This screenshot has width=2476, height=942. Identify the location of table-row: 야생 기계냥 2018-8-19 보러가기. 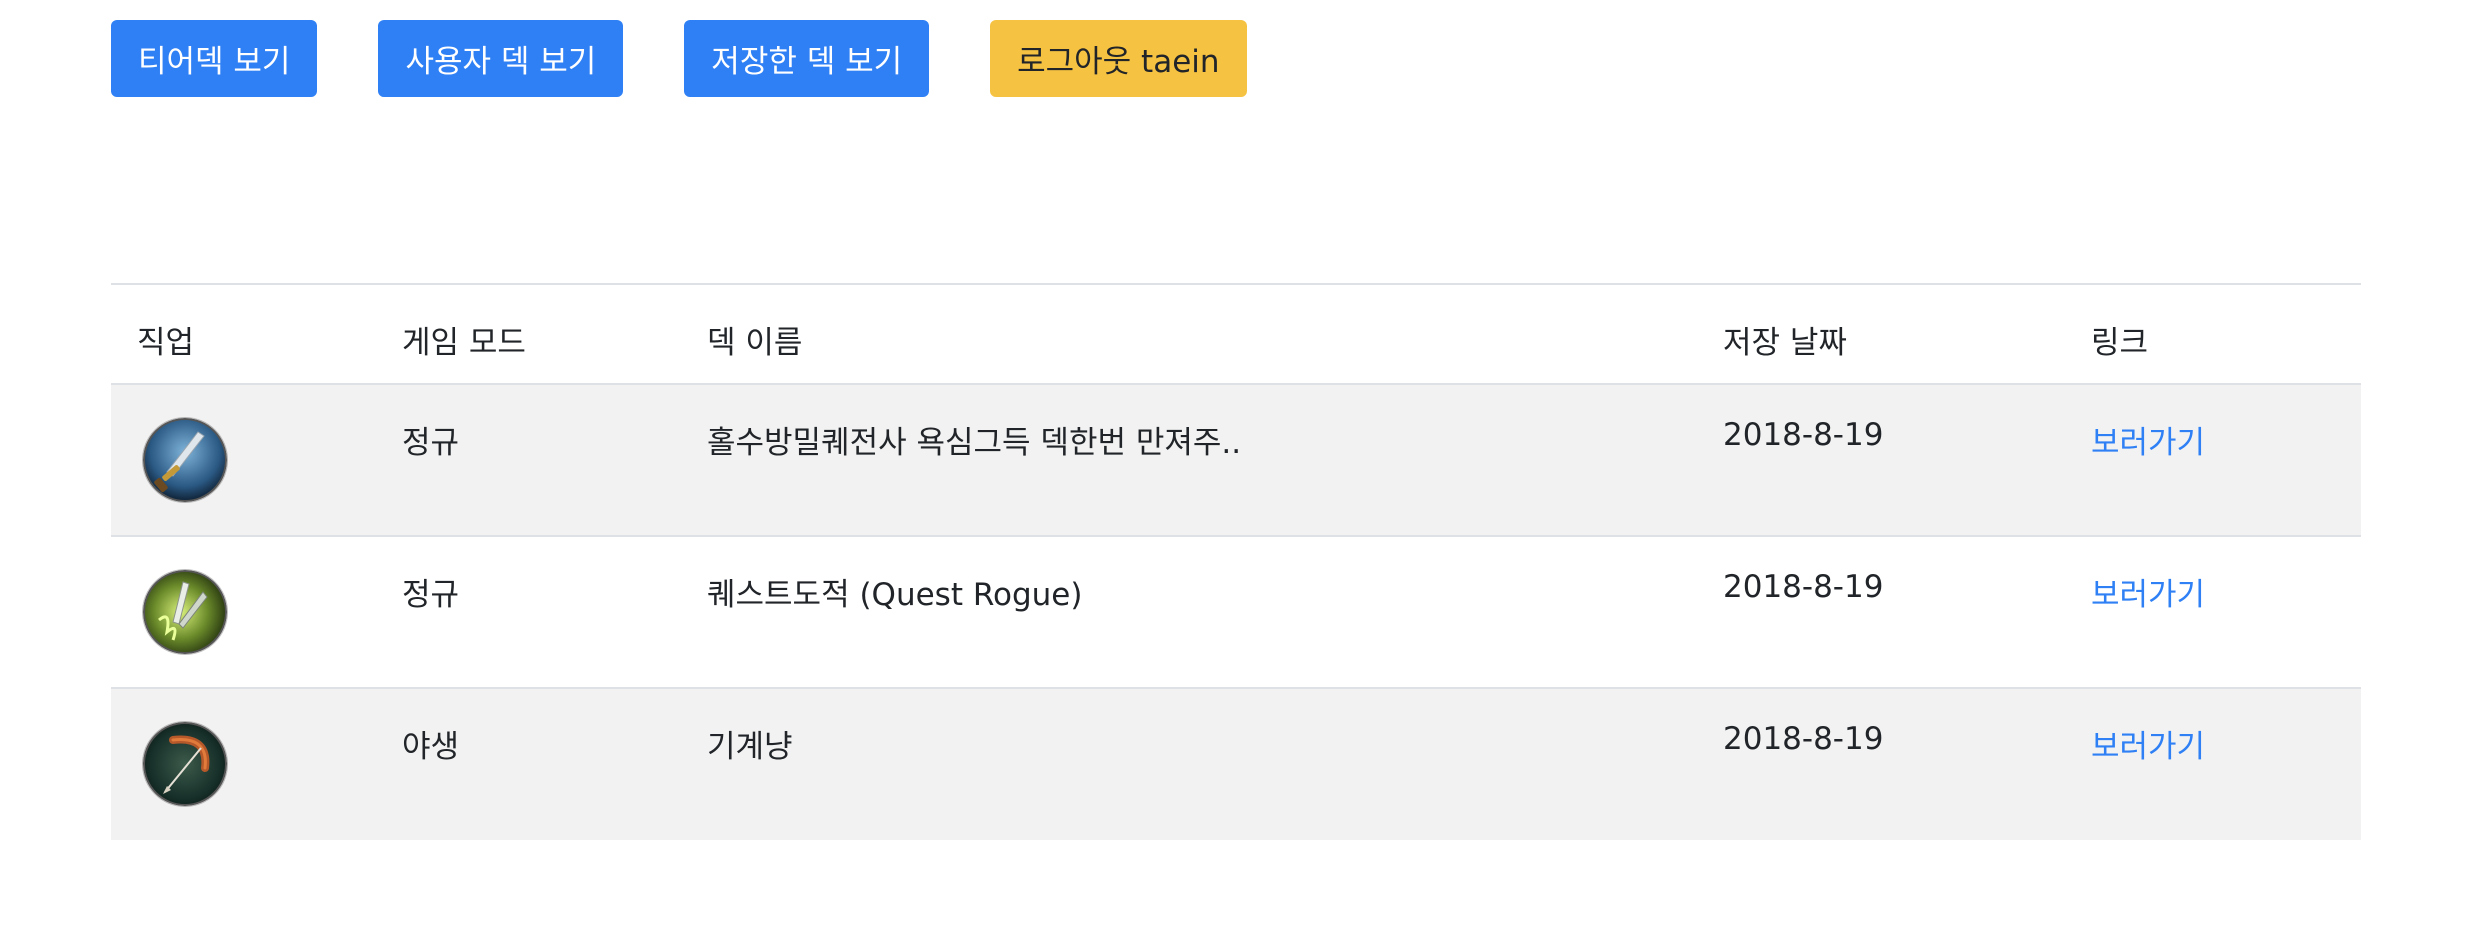
(1236, 764).